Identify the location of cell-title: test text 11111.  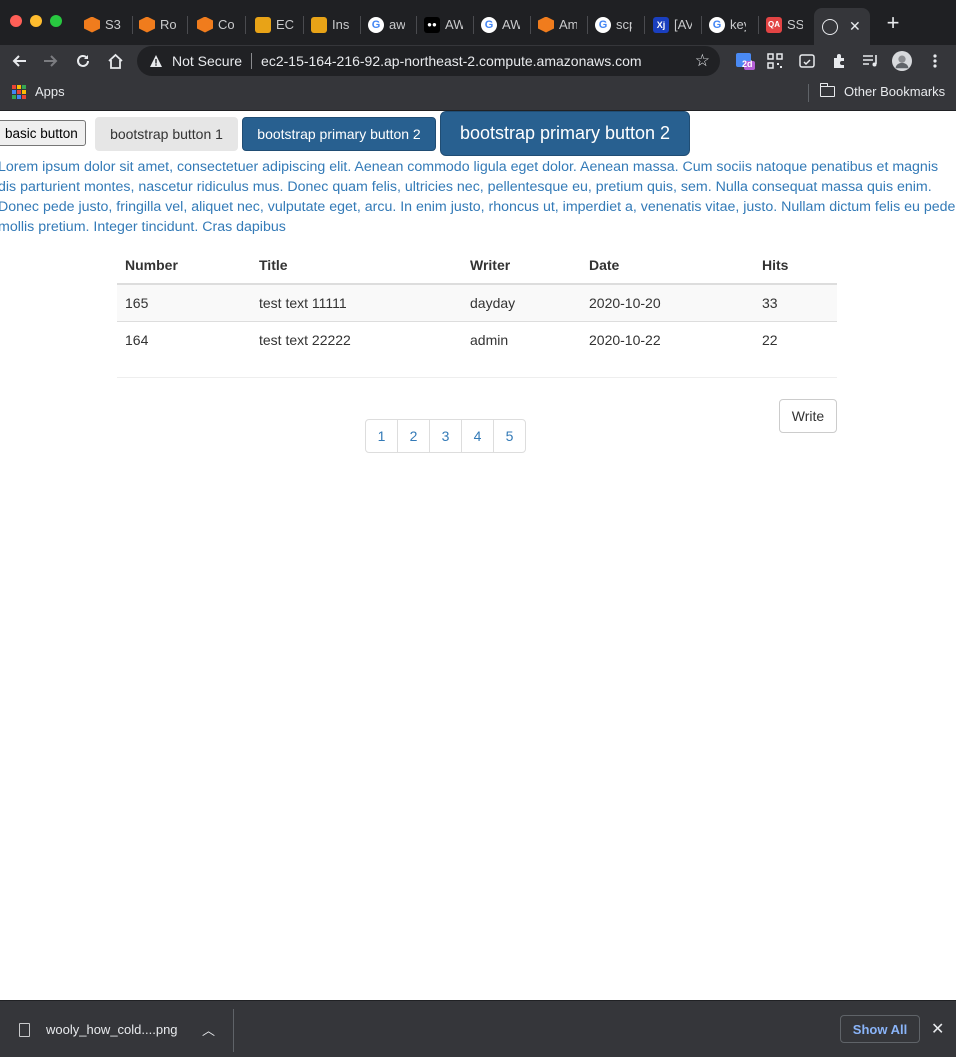
(356, 302).